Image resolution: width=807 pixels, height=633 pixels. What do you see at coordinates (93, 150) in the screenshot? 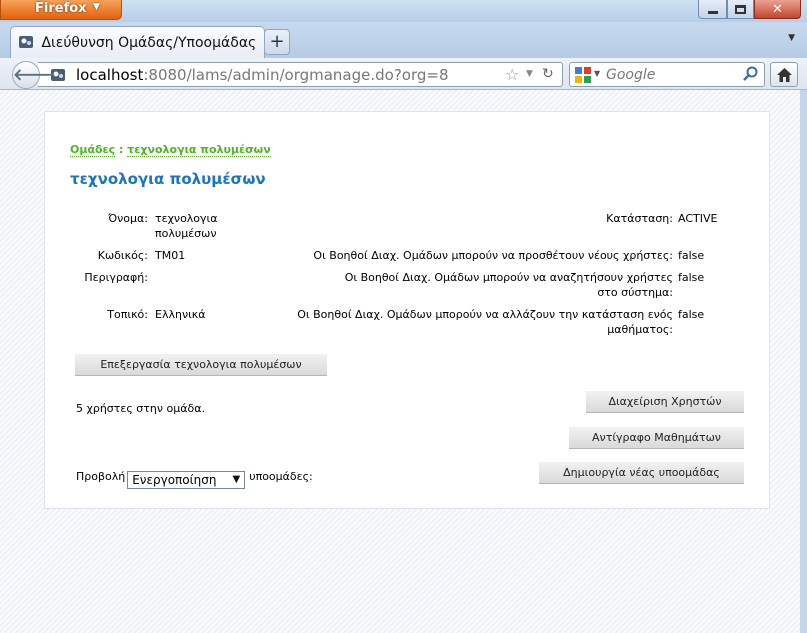
I see `breadcrumb-groups-link: Ομάδες` at bounding box center [93, 150].